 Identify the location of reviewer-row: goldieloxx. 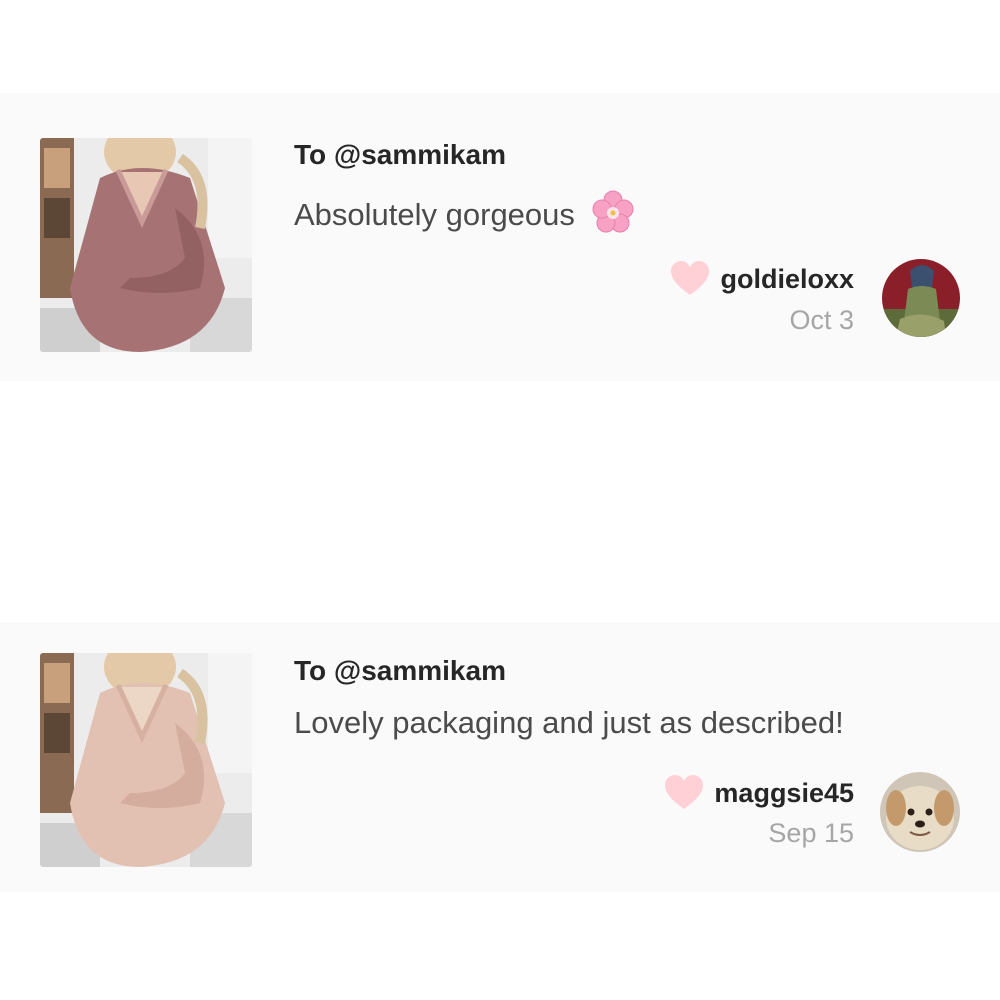
(762, 279).